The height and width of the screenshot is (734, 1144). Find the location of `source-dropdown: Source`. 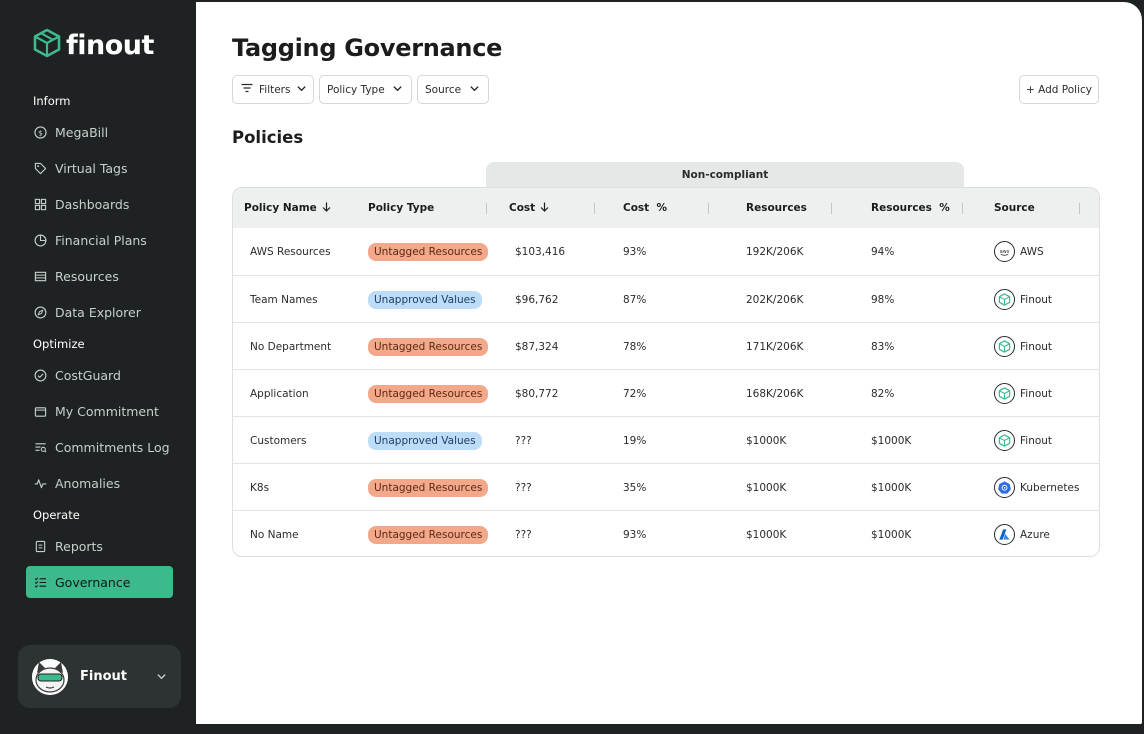

source-dropdown: Source is located at coordinates (453, 89).